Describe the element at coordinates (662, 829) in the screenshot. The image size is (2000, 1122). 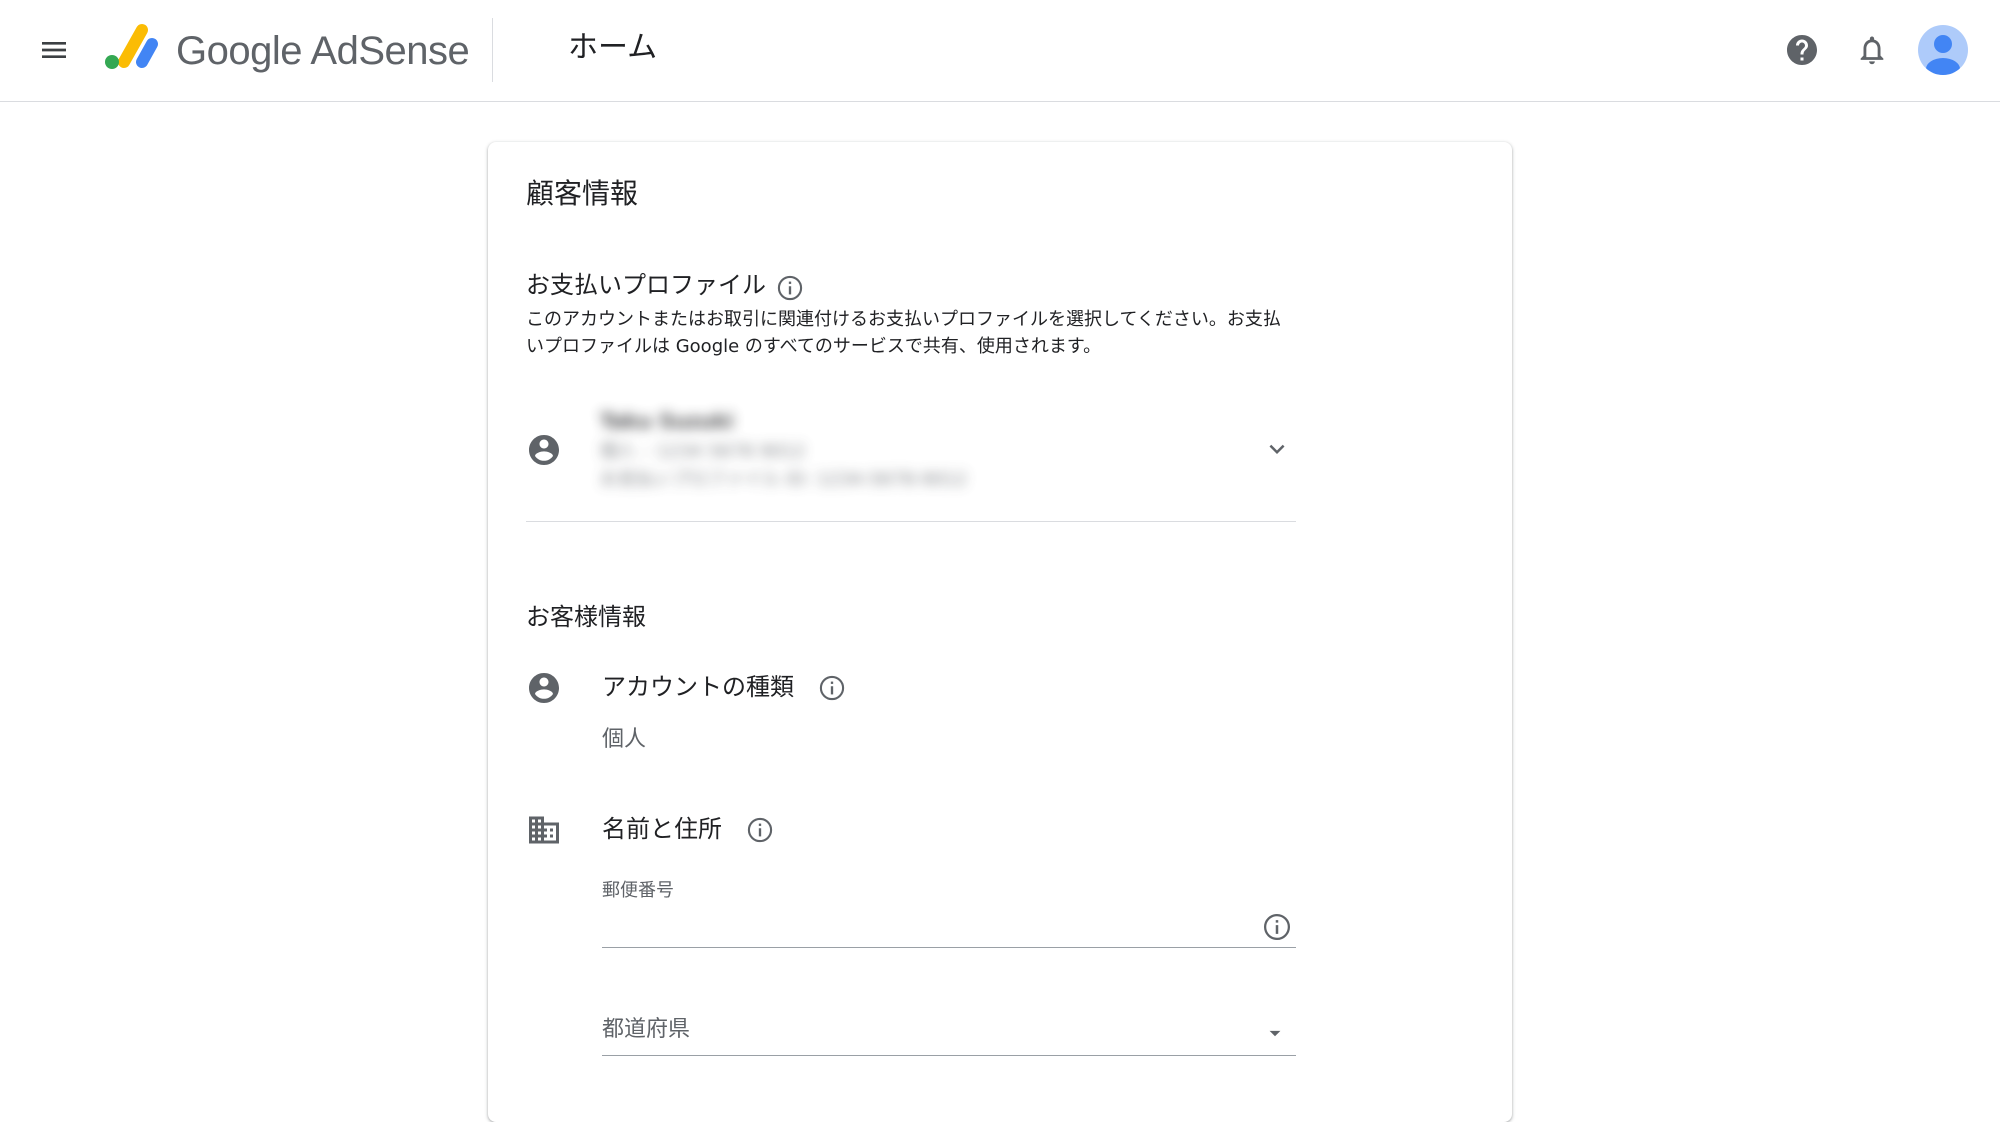
I see `name-address-label: 名前と住所` at that location.